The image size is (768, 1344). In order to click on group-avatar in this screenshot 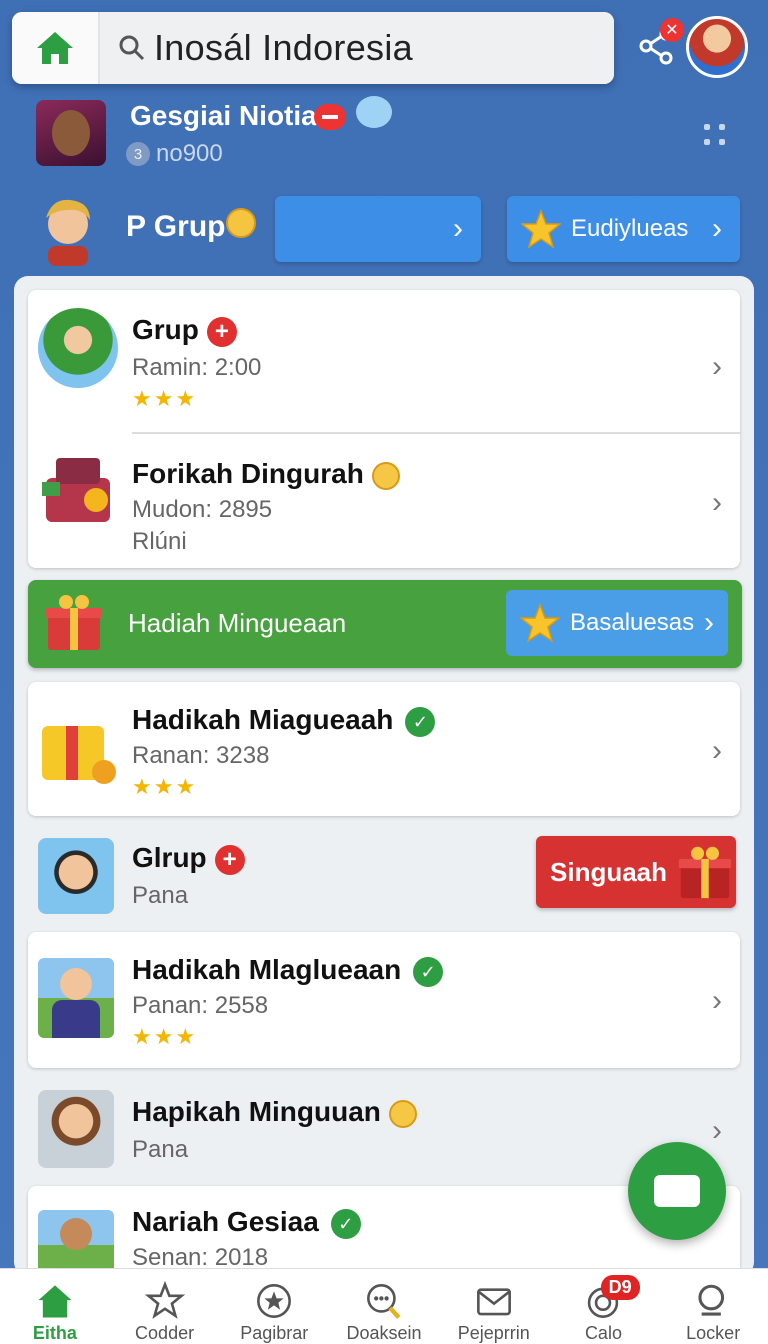, I will do `click(68, 230)`.